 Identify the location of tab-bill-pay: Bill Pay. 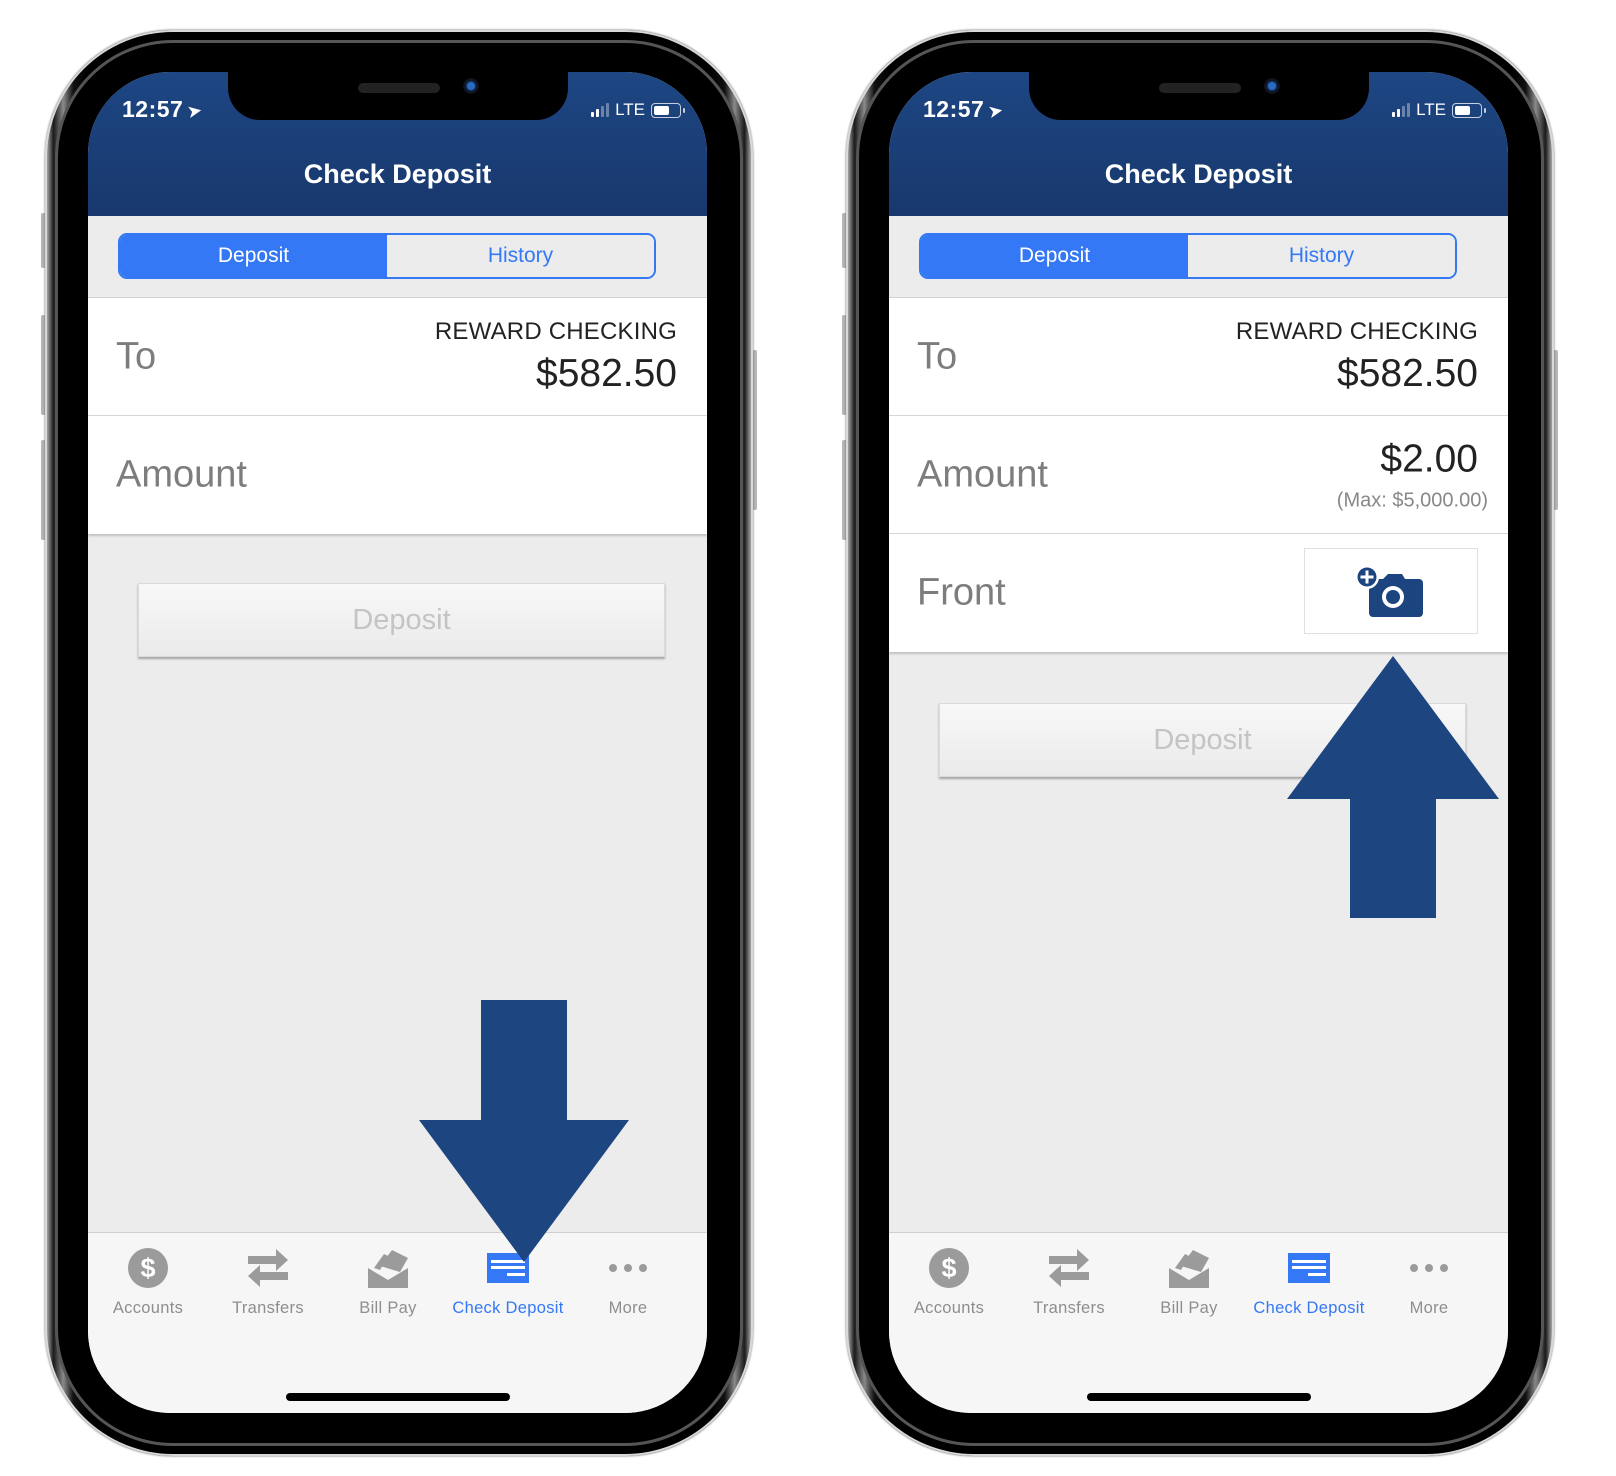
(1189, 1280).